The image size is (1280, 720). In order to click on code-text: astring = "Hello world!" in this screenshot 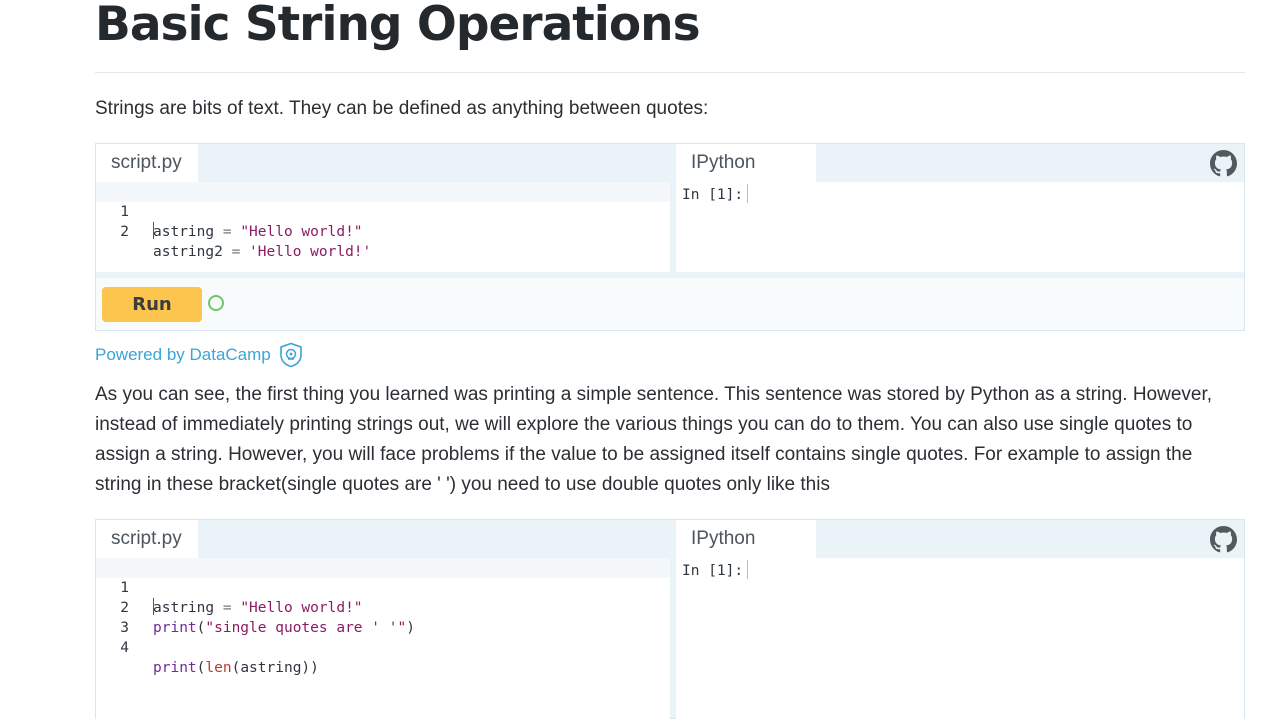, I will do `click(258, 232)`.